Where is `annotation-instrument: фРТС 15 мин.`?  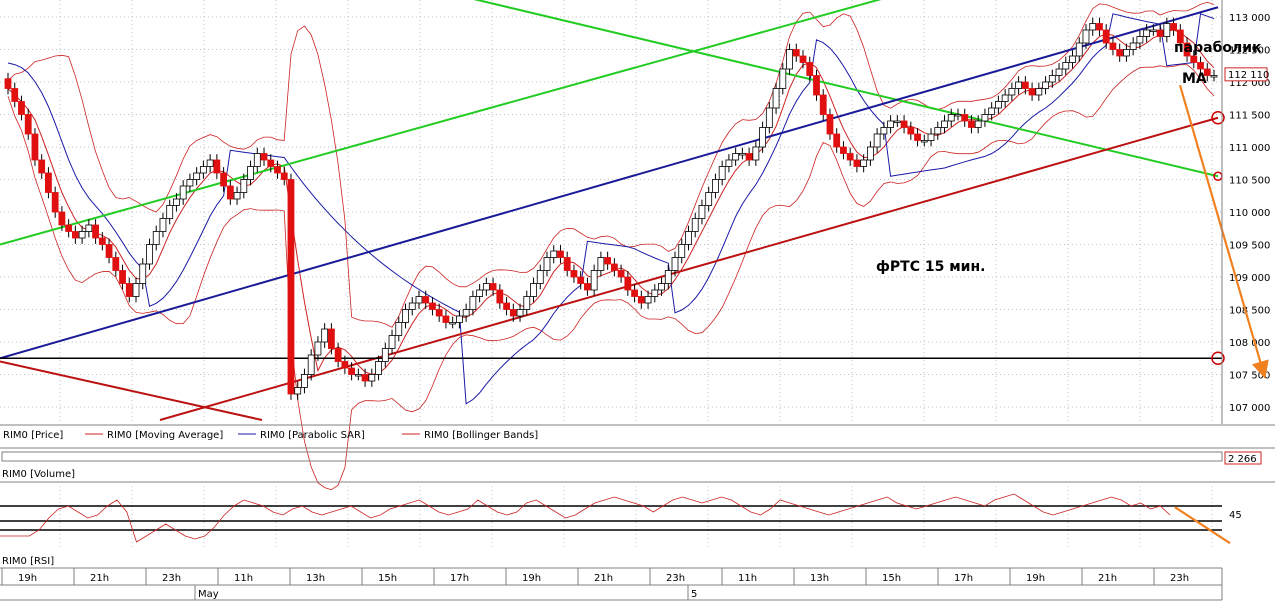 annotation-instrument: фРТС 15 мин. is located at coordinates (930, 267).